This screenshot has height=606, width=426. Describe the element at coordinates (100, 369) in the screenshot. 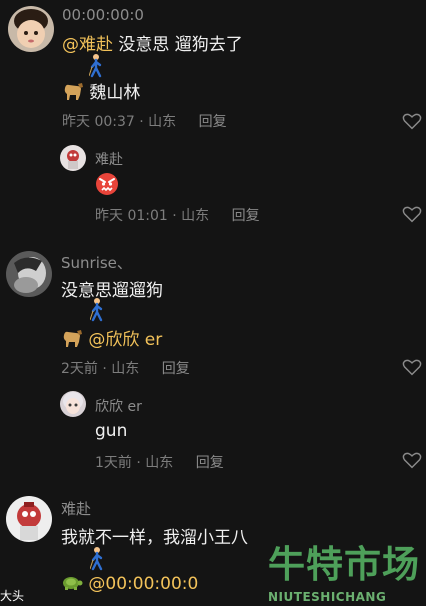

I see `comment-timestamp: 2天前 · 山东` at that location.